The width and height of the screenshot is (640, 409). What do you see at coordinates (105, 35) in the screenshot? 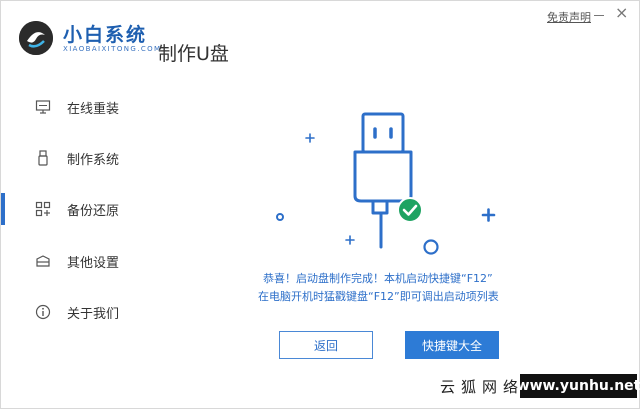
I see `app-name: 小白系统` at bounding box center [105, 35].